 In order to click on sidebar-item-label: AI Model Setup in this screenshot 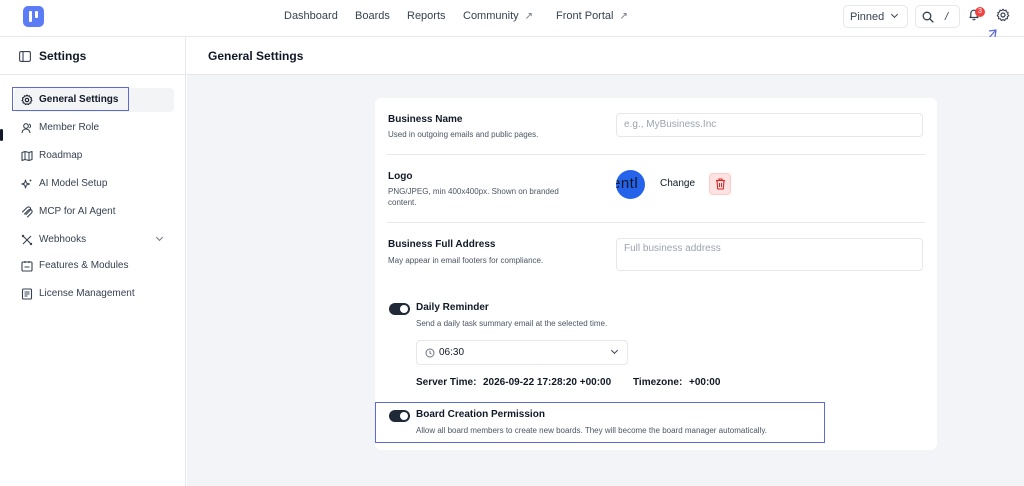, I will do `click(73, 183)`.